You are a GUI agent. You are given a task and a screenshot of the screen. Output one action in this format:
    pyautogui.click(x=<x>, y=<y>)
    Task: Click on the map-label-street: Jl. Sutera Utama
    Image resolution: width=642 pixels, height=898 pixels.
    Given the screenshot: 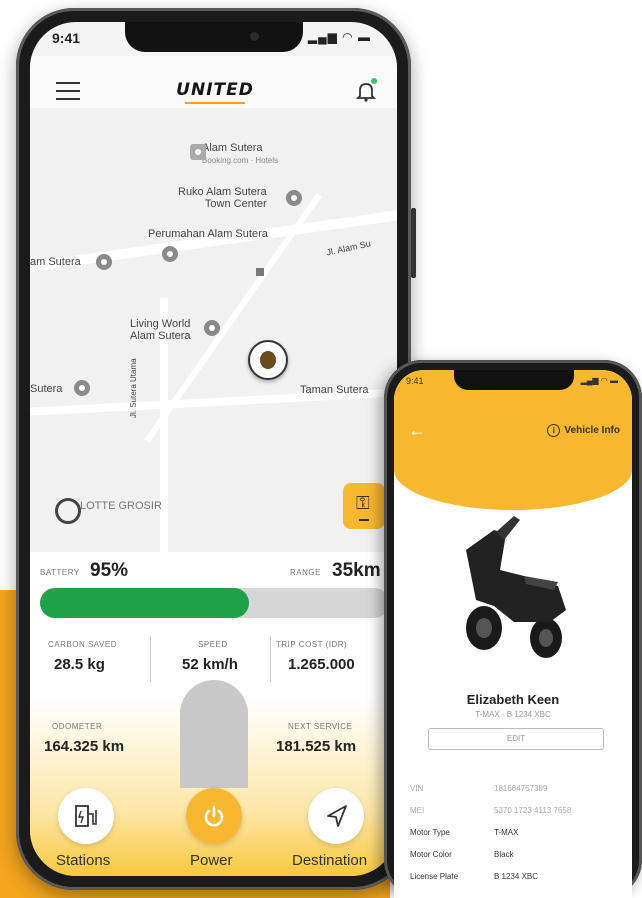 What is the action you would take?
    pyautogui.click(x=133, y=388)
    